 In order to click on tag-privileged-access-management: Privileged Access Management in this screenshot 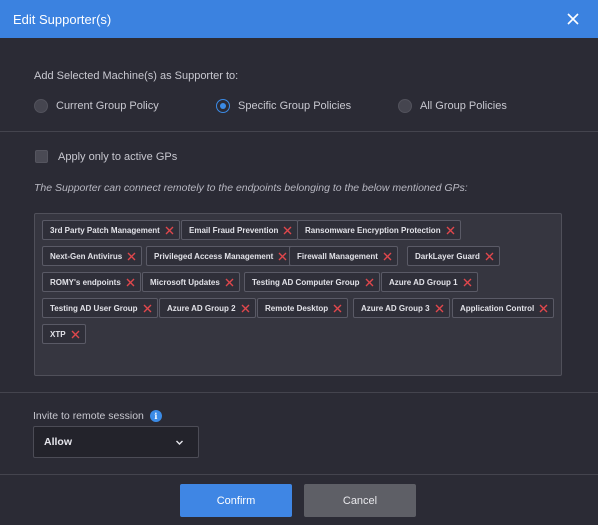, I will do `click(220, 256)`.